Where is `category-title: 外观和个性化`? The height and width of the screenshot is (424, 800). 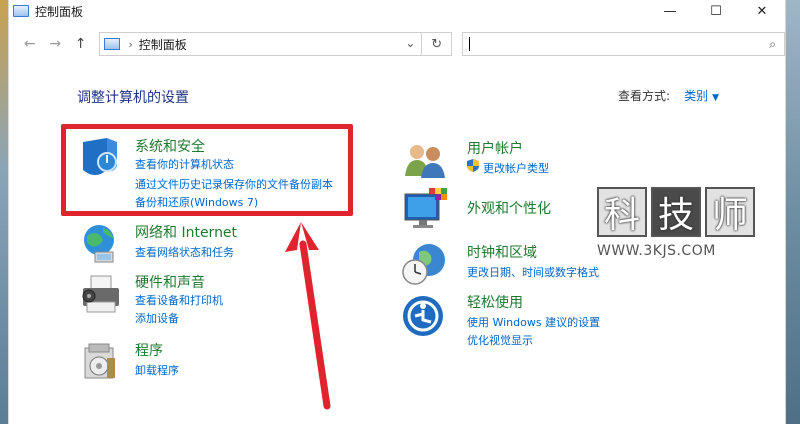
category-title: 外观和个性化 is located at coordinates (509, 208).